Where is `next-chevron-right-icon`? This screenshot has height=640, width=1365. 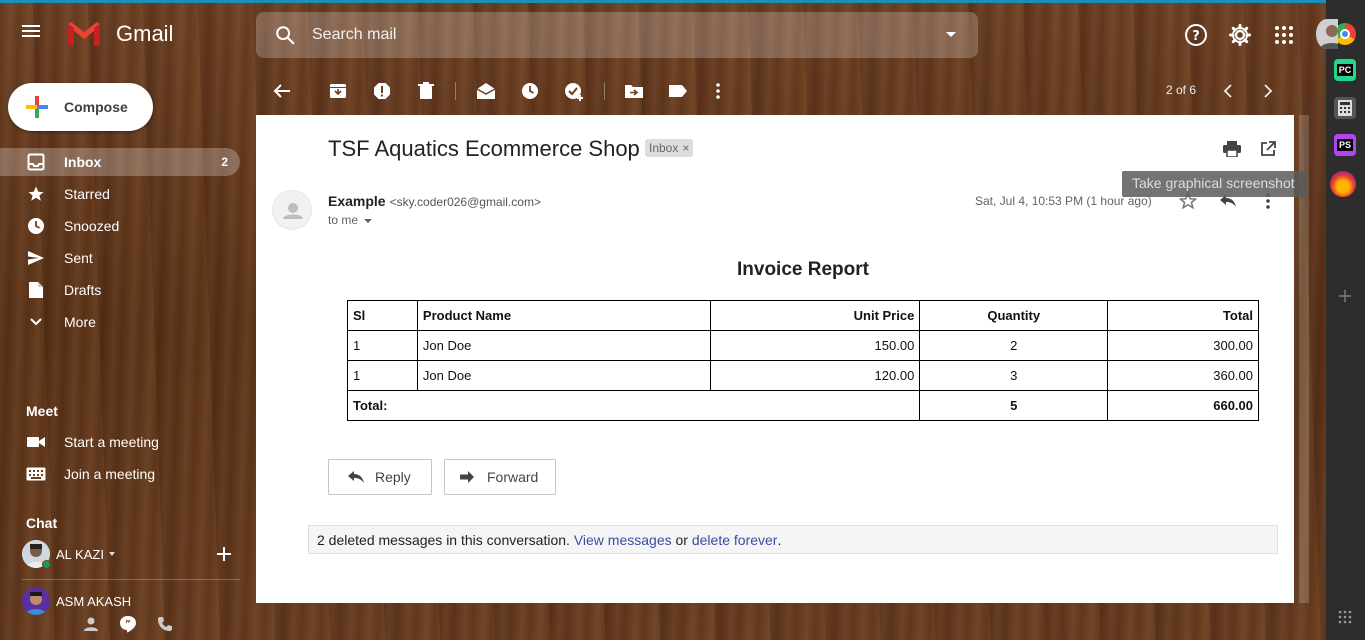
next-chevron-right-icon is located at coordinates (1268, 91).